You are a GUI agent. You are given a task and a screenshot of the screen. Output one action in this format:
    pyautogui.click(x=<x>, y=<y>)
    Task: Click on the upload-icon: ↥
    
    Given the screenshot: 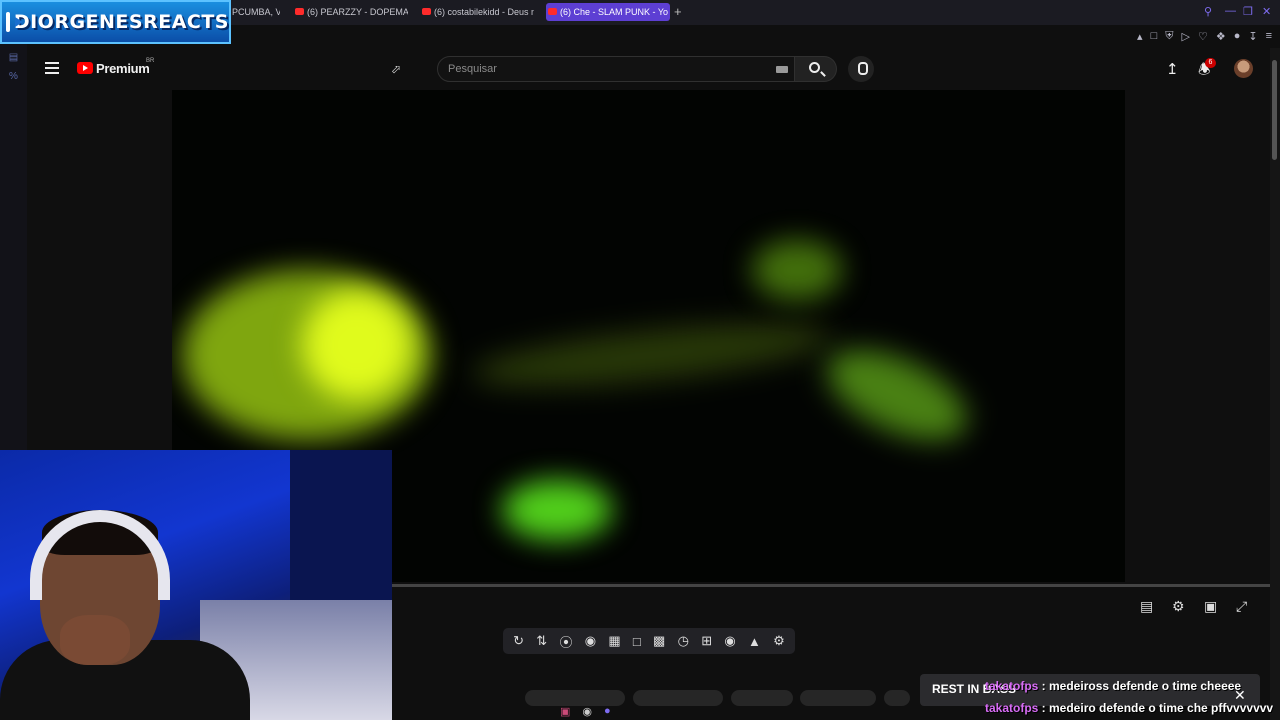 What is the action you would take?
    pyautogui.click(x=1172, y=69)
    